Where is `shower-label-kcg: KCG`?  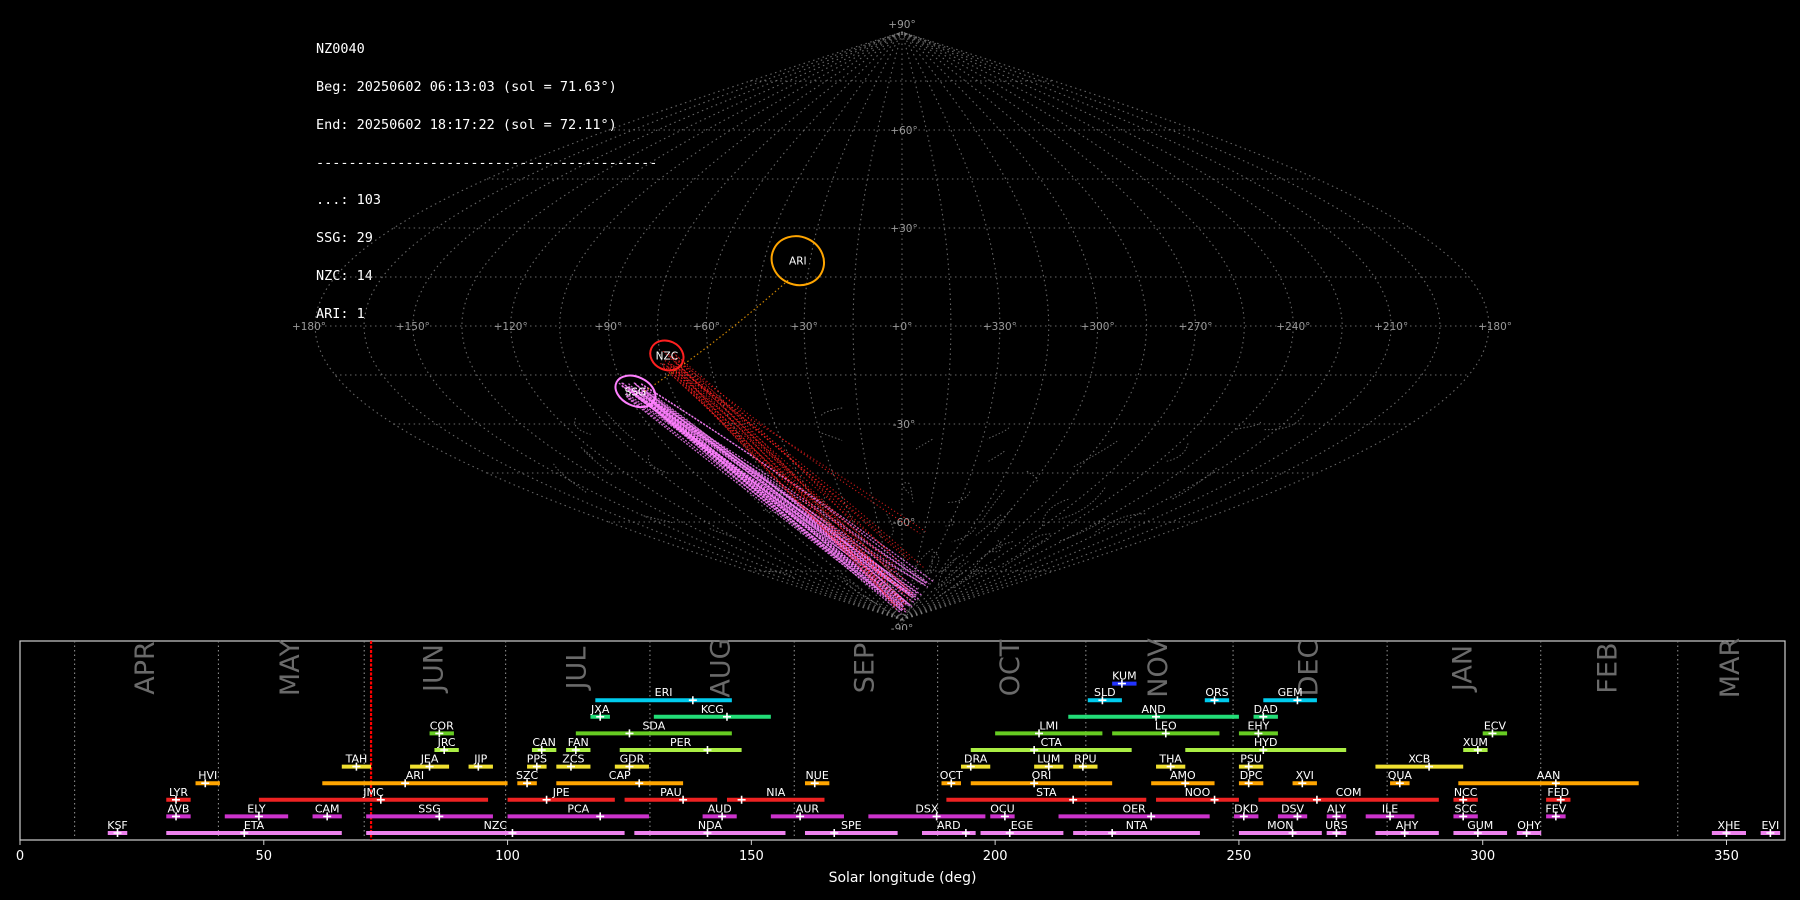
shower-label-kcg: KCG is located at coordinates (712, 709).